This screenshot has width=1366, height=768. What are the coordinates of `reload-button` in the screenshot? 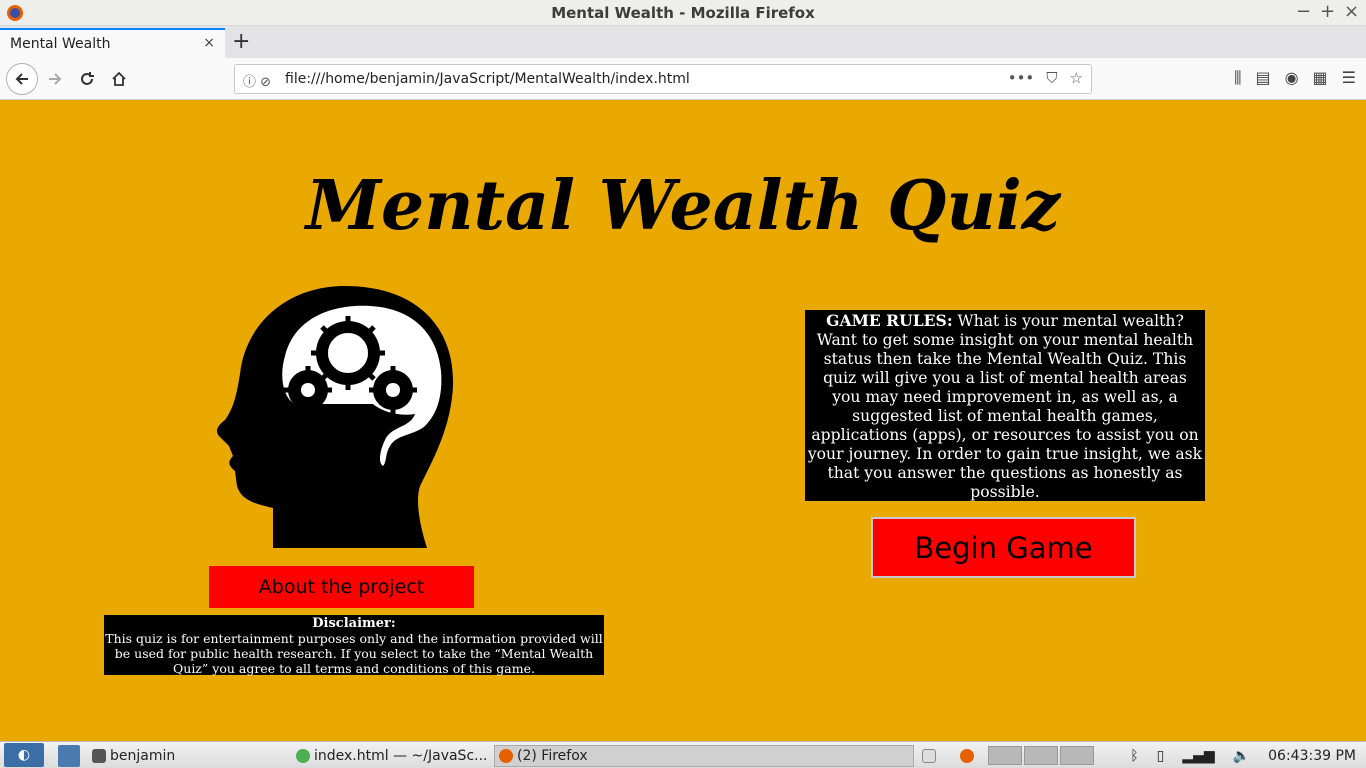 It's located at (87, 79).